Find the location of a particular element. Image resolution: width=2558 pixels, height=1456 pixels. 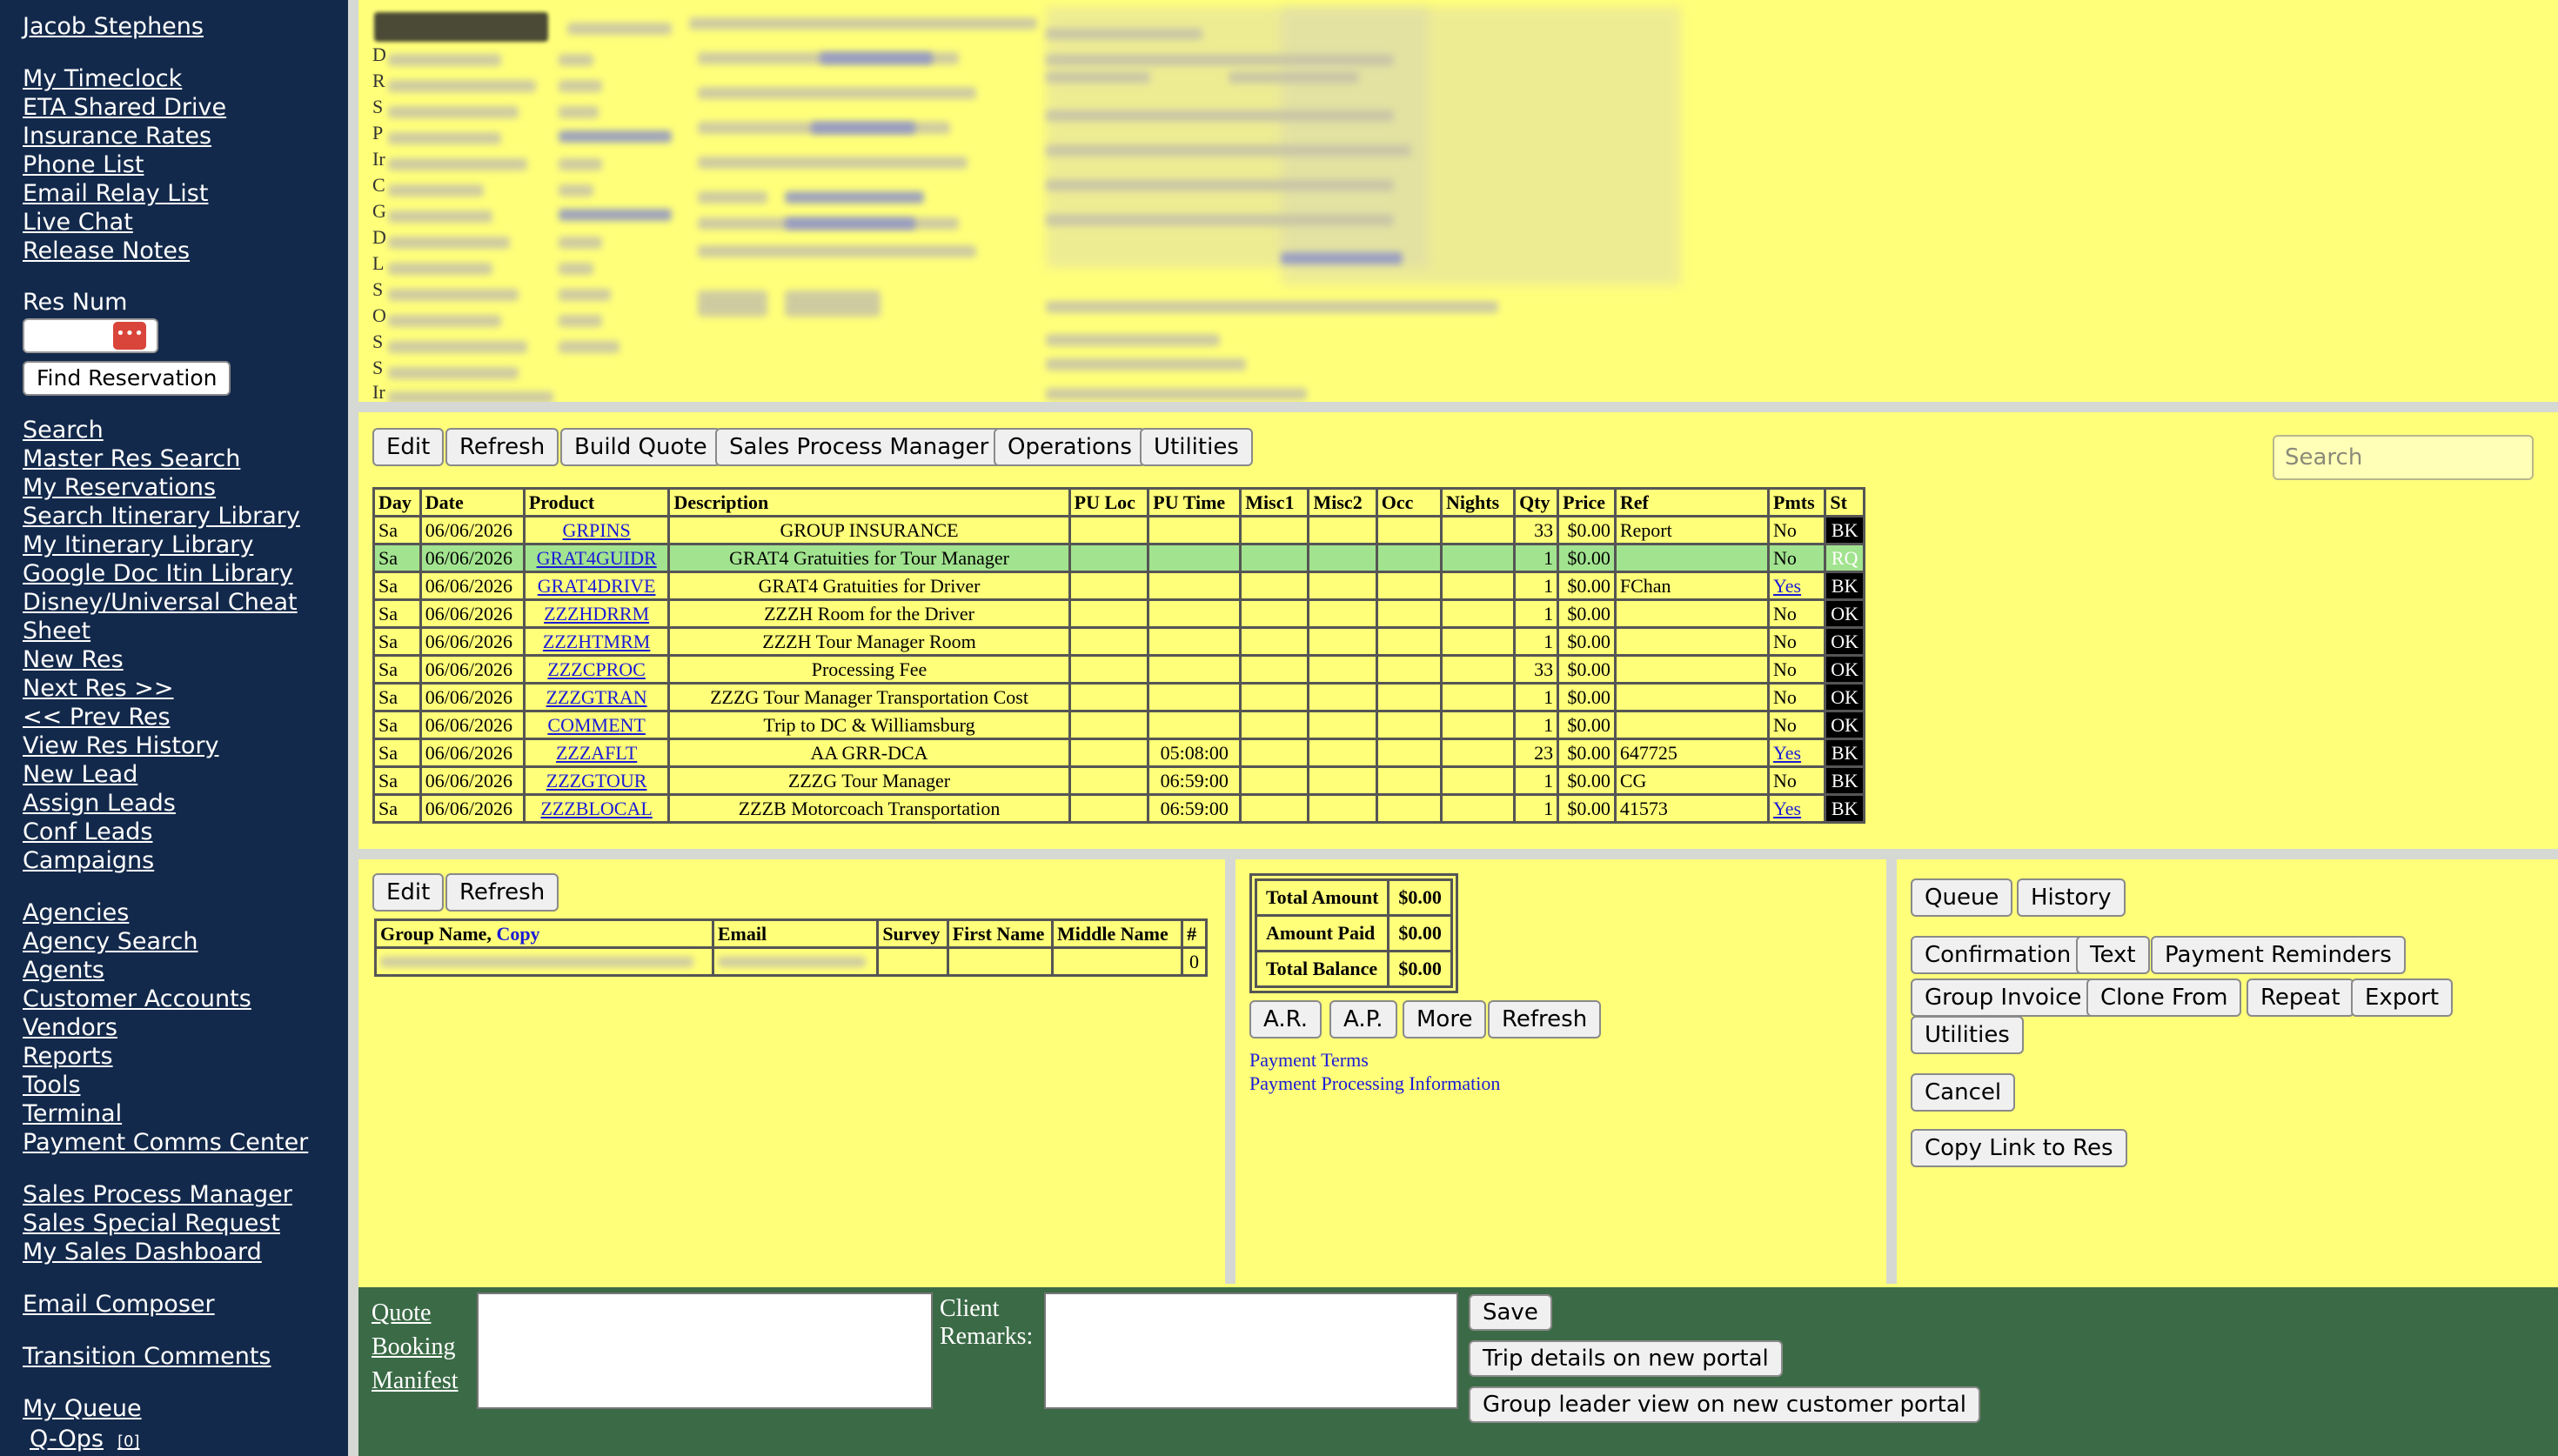

sales-process-manager-button: Sales Process Manager is located at coordinates (859, 447).